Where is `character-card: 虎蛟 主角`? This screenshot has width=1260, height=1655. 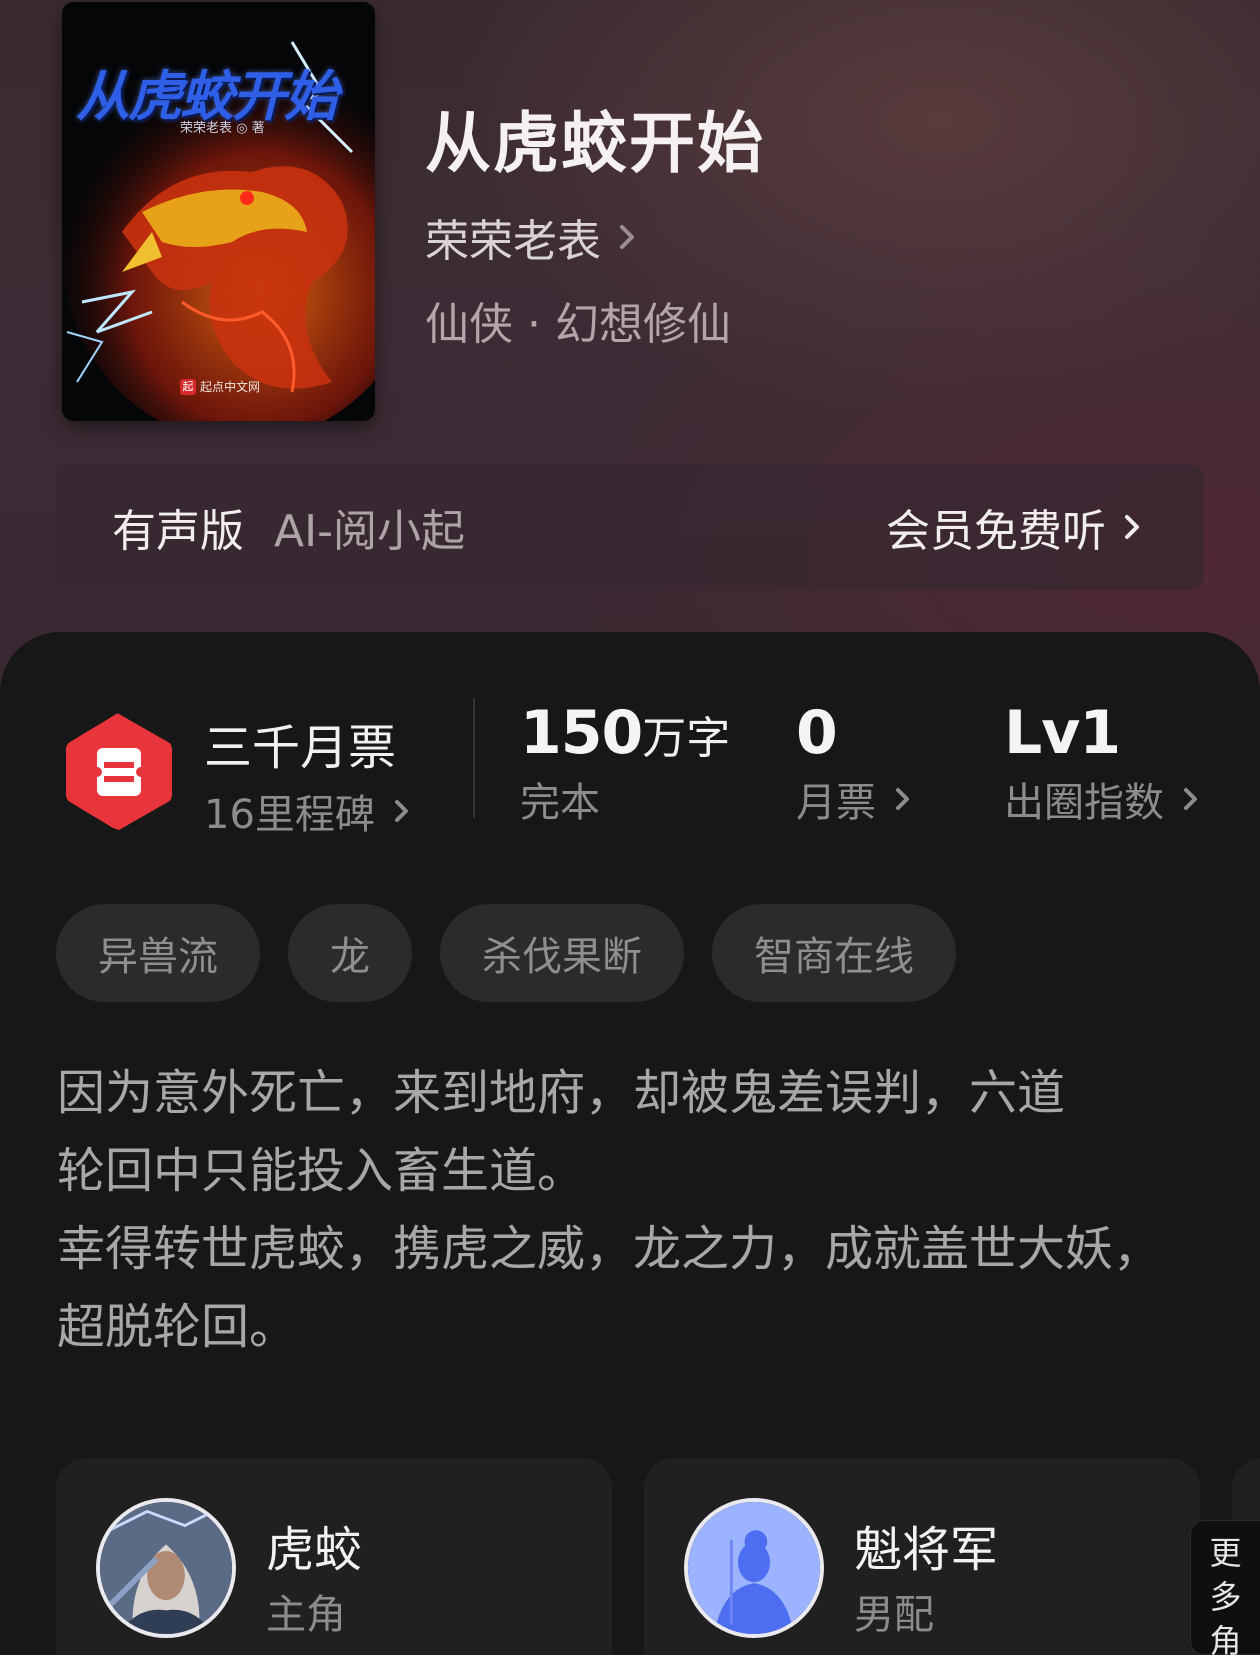 character-card: 虎蛟 主角 is located at coordinates (334, 1556).